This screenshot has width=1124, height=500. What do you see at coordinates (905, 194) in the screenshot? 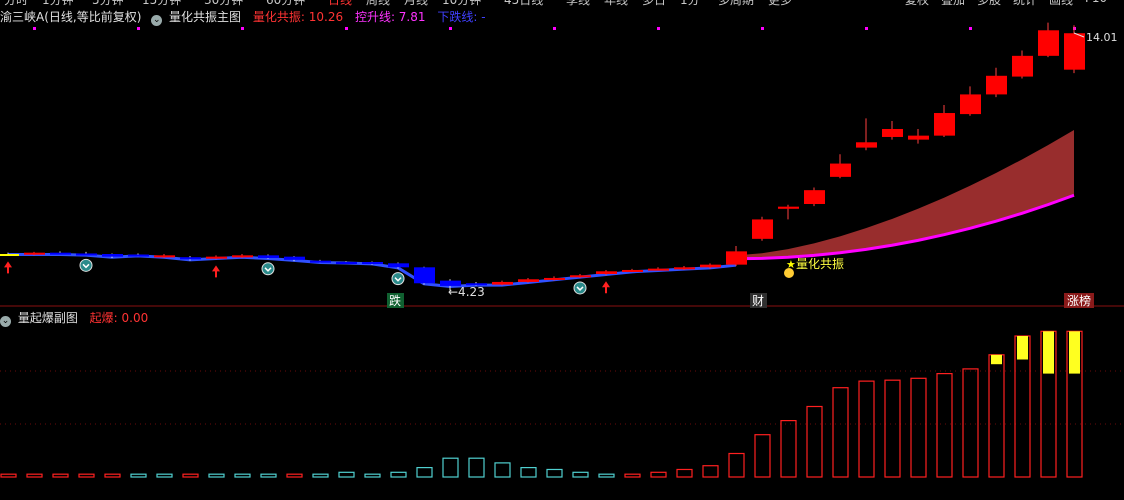
I see `resonance-band` at bounding box center [905, 194].